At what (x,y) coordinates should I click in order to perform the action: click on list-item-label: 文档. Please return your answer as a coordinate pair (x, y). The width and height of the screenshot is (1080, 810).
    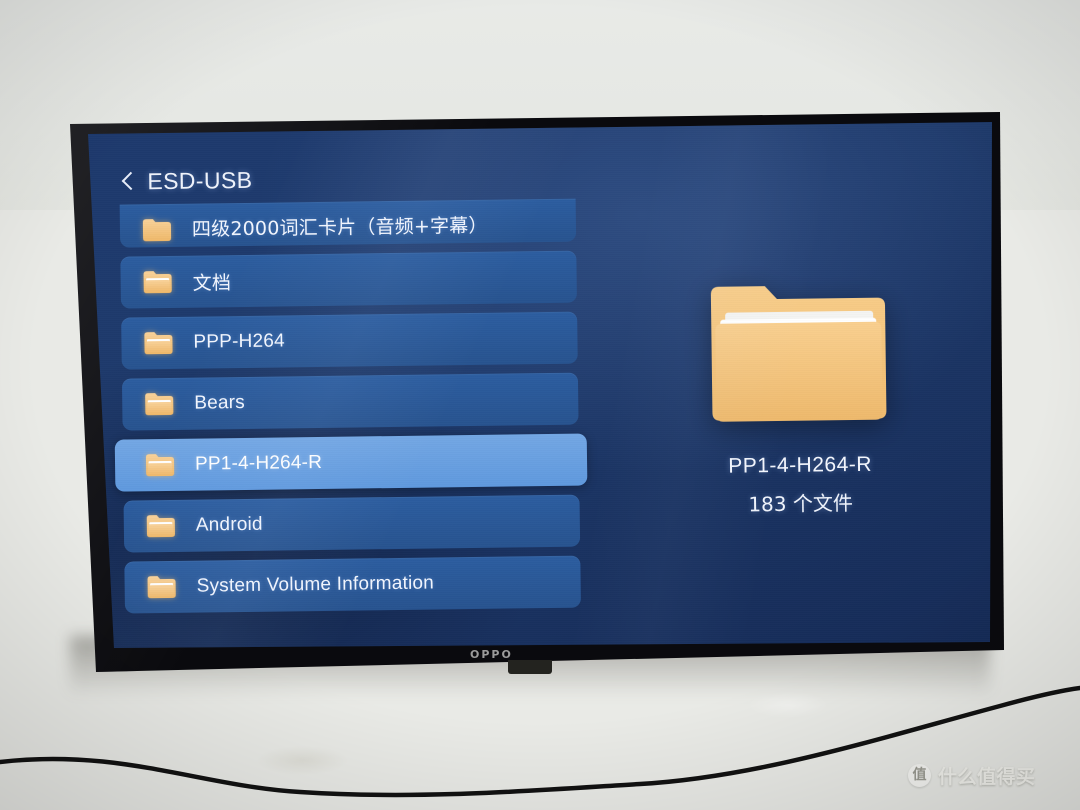
    Looking at the image, I should click on (212, 283).